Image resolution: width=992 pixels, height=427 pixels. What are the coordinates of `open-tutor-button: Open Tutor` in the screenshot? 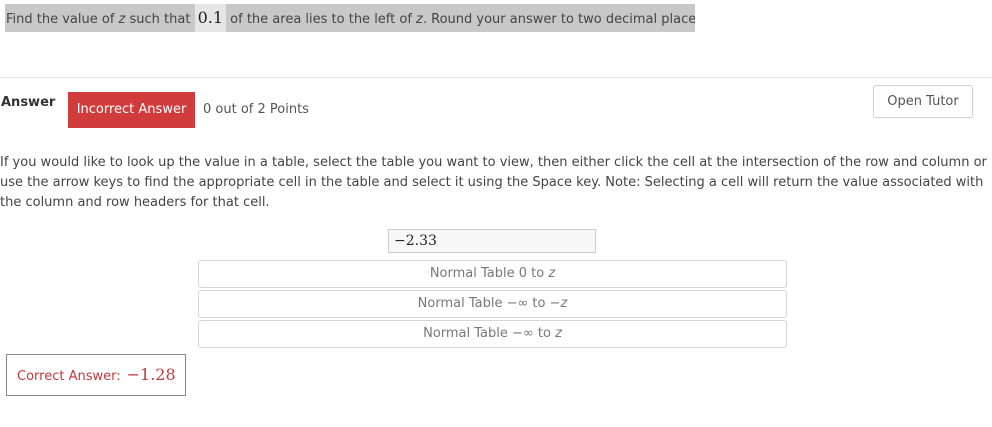 It's located at (923, 101).